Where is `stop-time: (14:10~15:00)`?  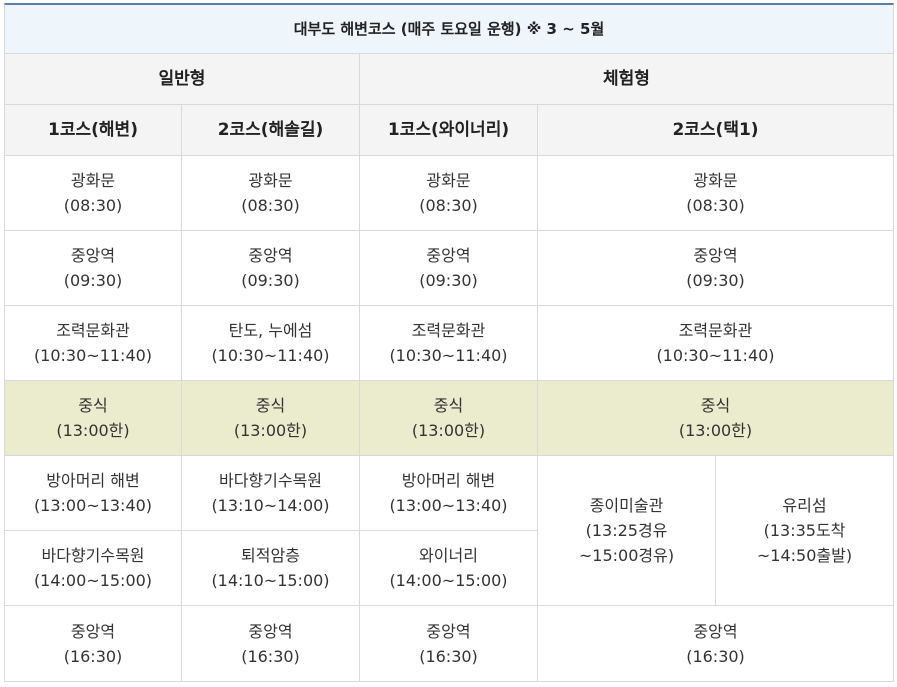 stop-time: (14:10~15:00) is located at coordinates (270, 580).